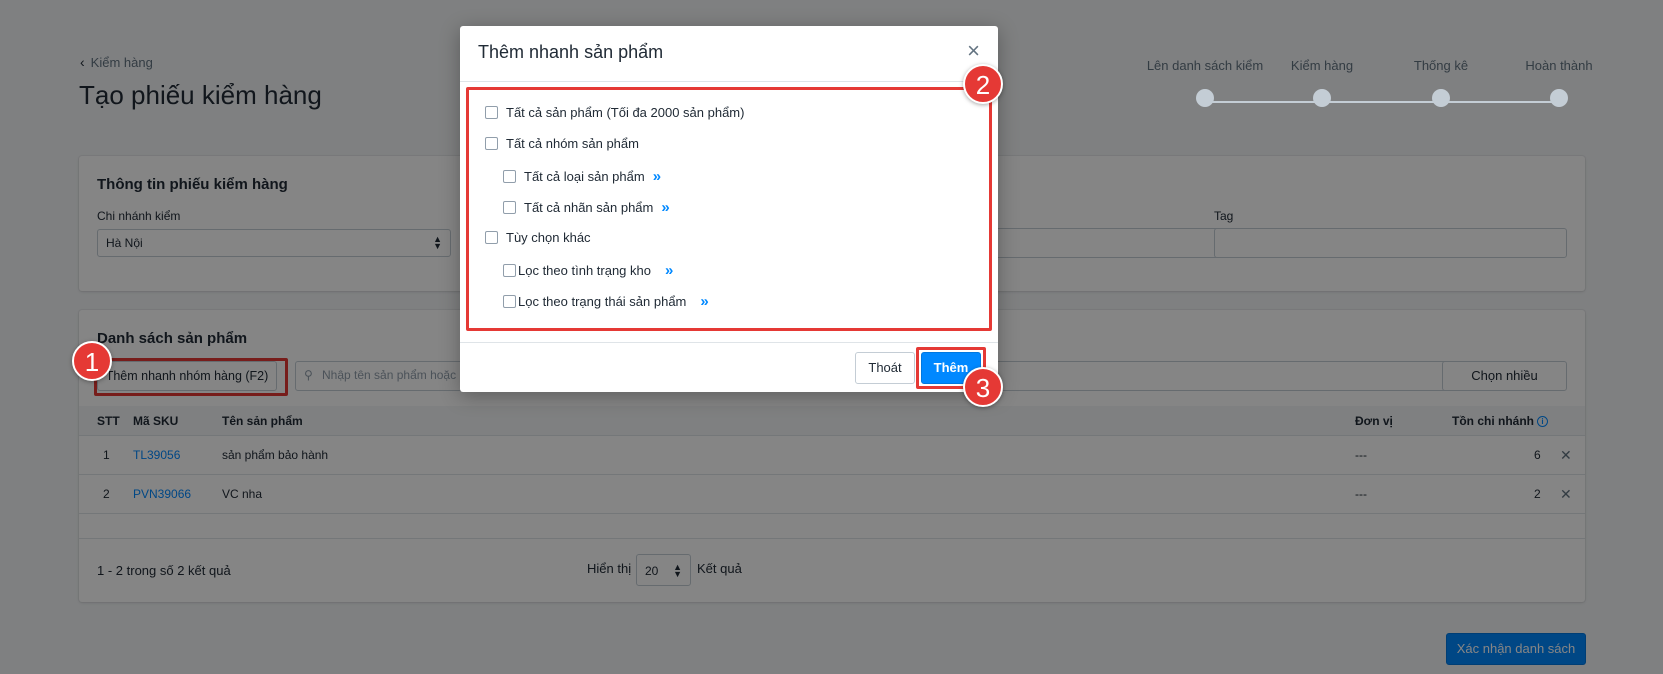  Describe the element at coordinates (983, 84) in the screenshot. I see `step-badge-2: 2` at that location.